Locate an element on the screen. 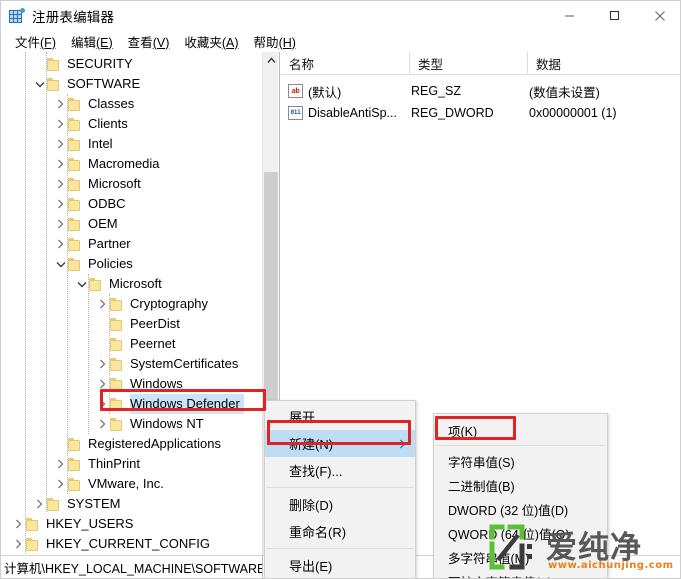 The image size is (681, 579). menu-favorites: 收藏夹(A) is located at coordinates (212, 41).